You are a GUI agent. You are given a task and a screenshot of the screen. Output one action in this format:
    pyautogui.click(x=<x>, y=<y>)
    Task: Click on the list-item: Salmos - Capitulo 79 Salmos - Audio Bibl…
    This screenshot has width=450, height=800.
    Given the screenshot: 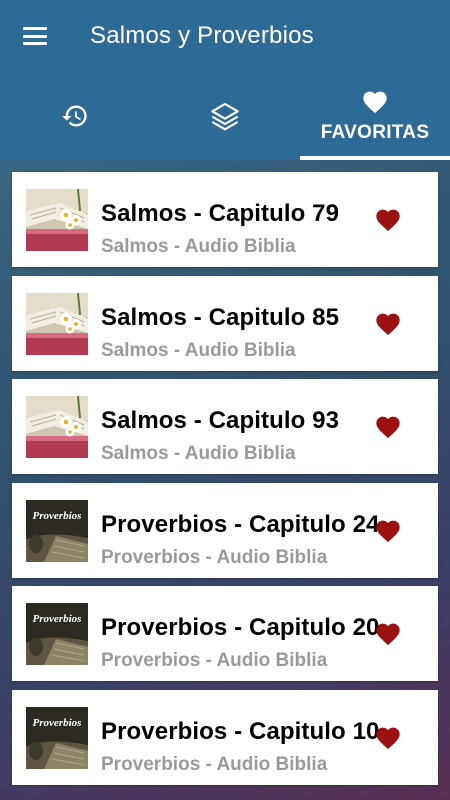 What is the action you would take?
    pyautogui.click(x=225, y=219)
    